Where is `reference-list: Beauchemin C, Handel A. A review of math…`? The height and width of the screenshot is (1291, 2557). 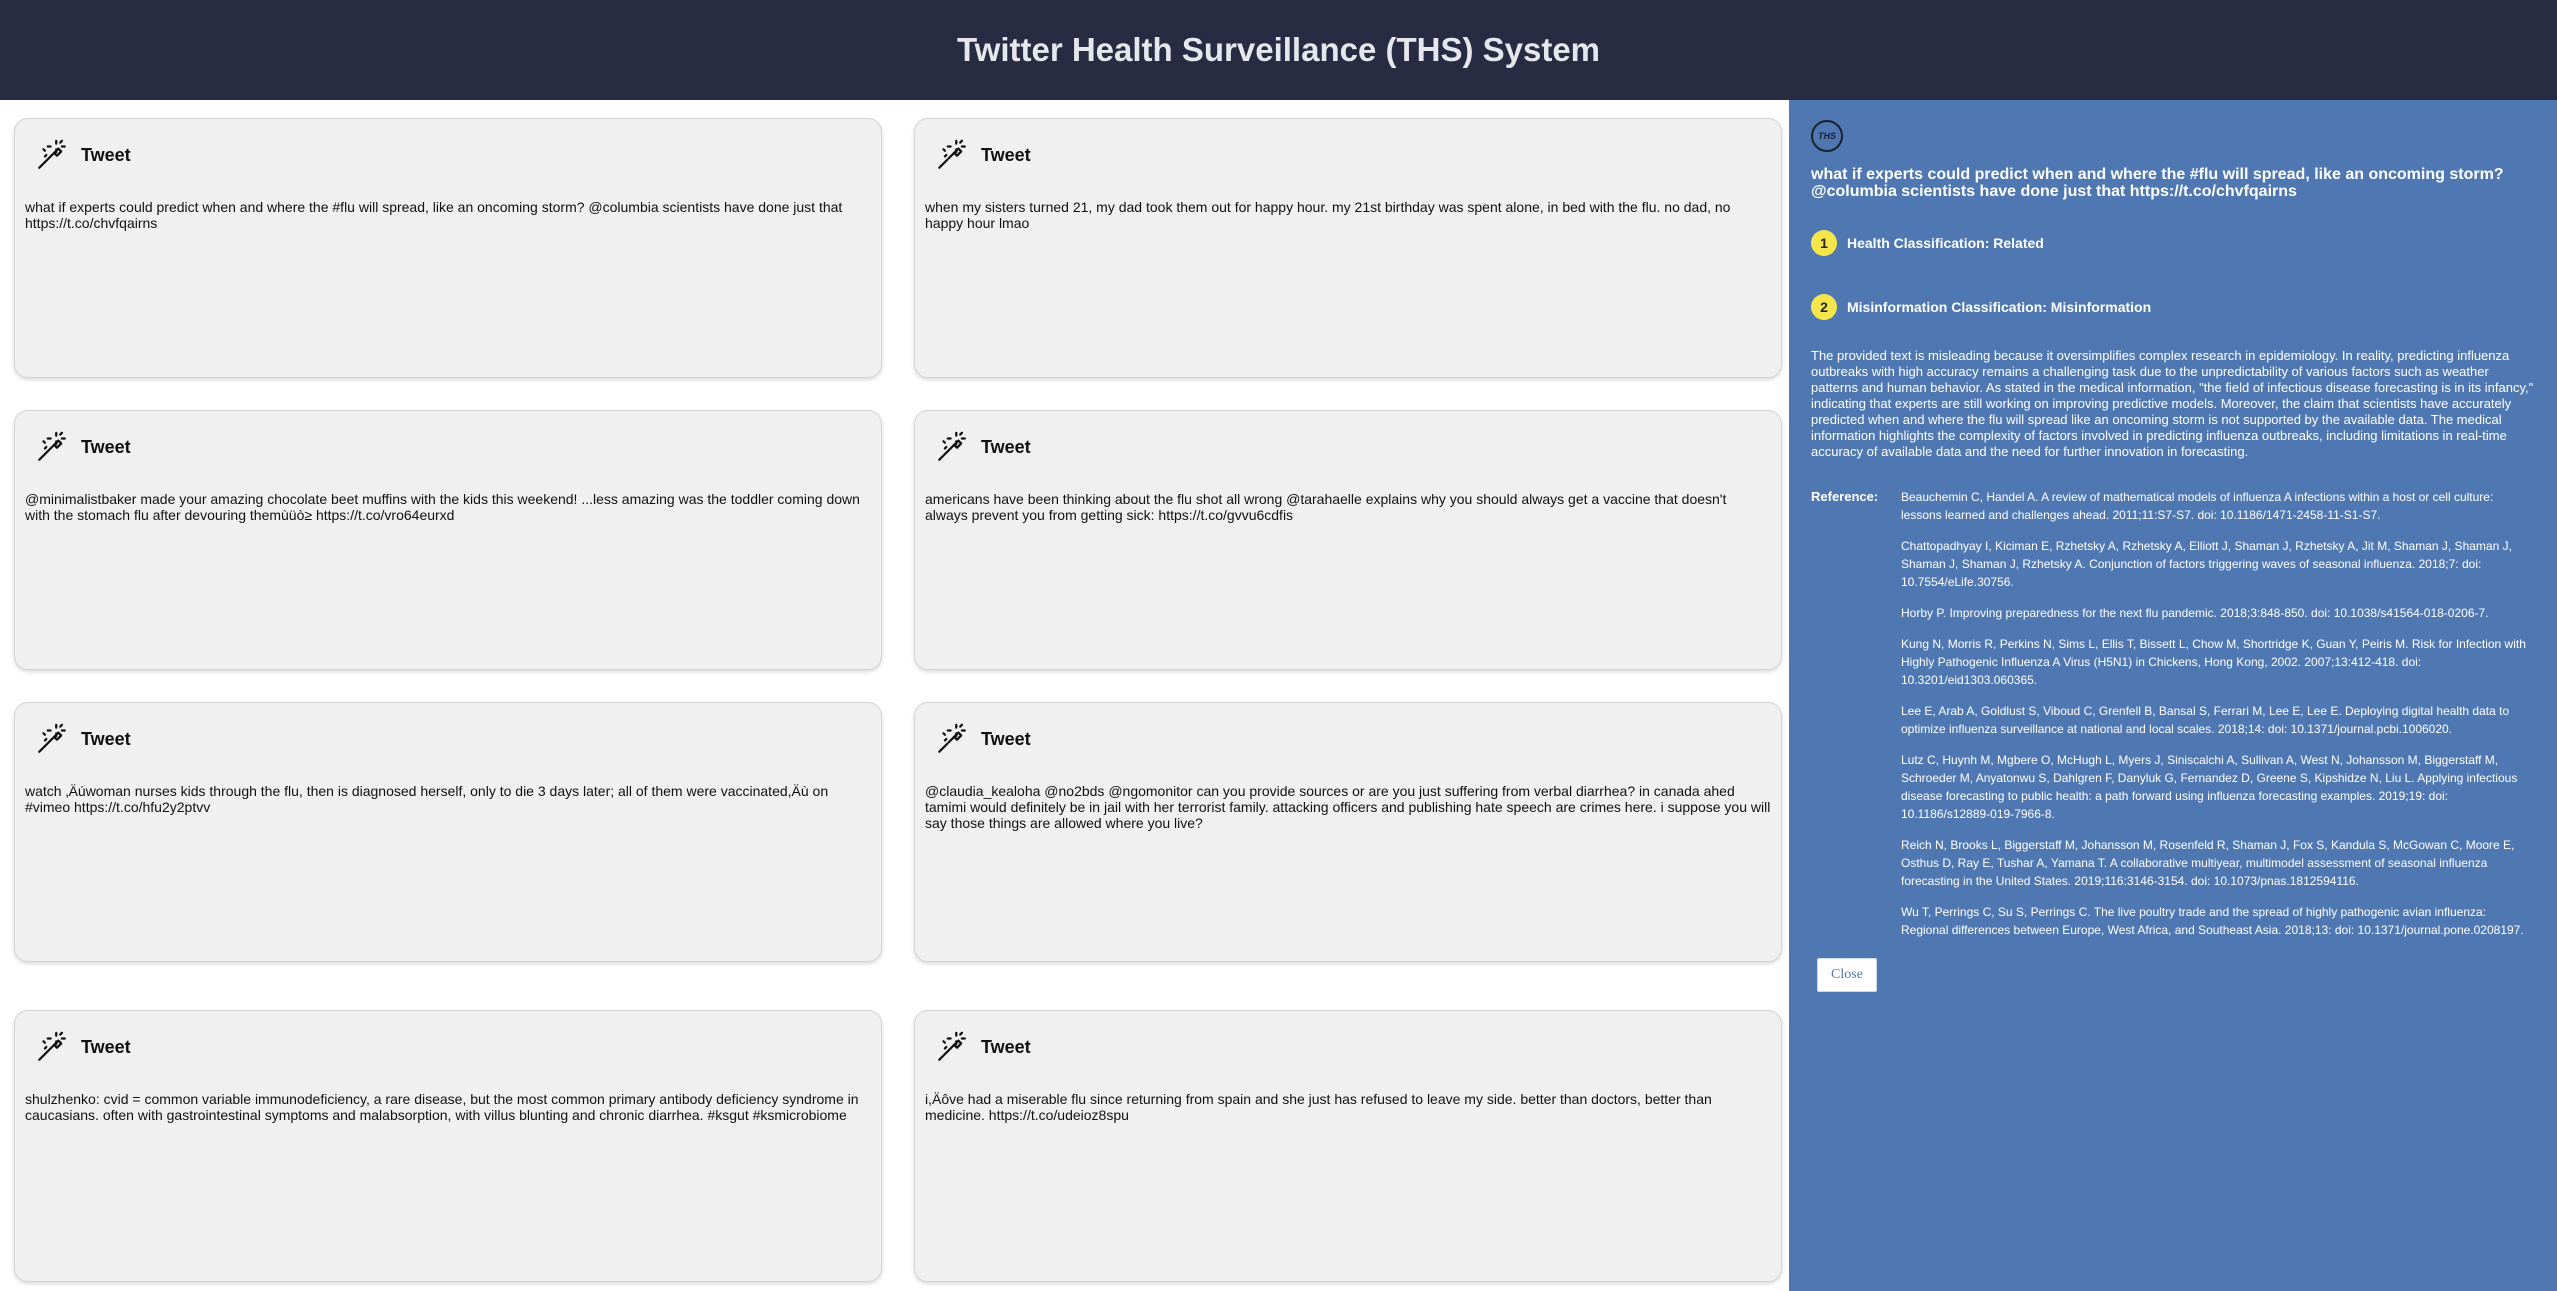
reference-list: Beauchemin C, Handel A. A review of math… is located at coordinates (2218, 720).